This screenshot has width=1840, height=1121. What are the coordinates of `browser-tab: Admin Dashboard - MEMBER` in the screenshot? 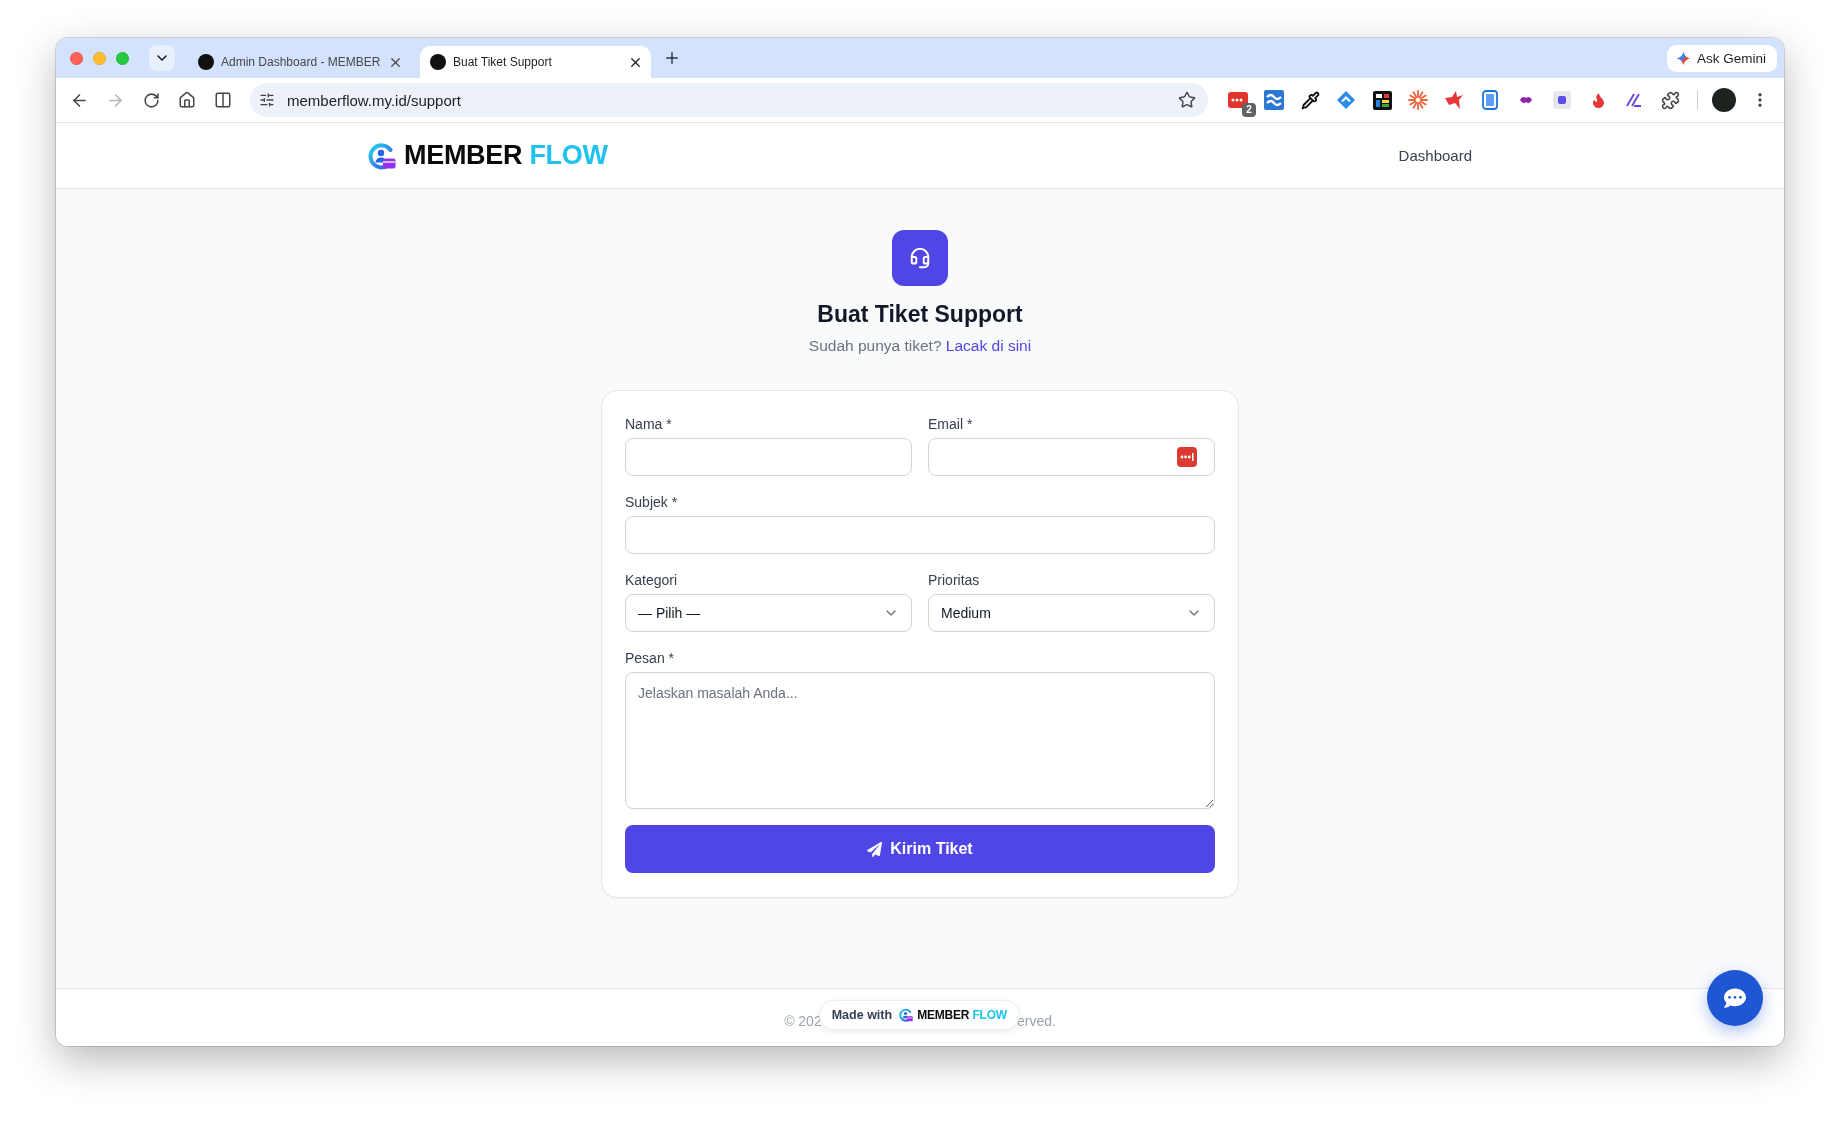 It's located at (299, 62).